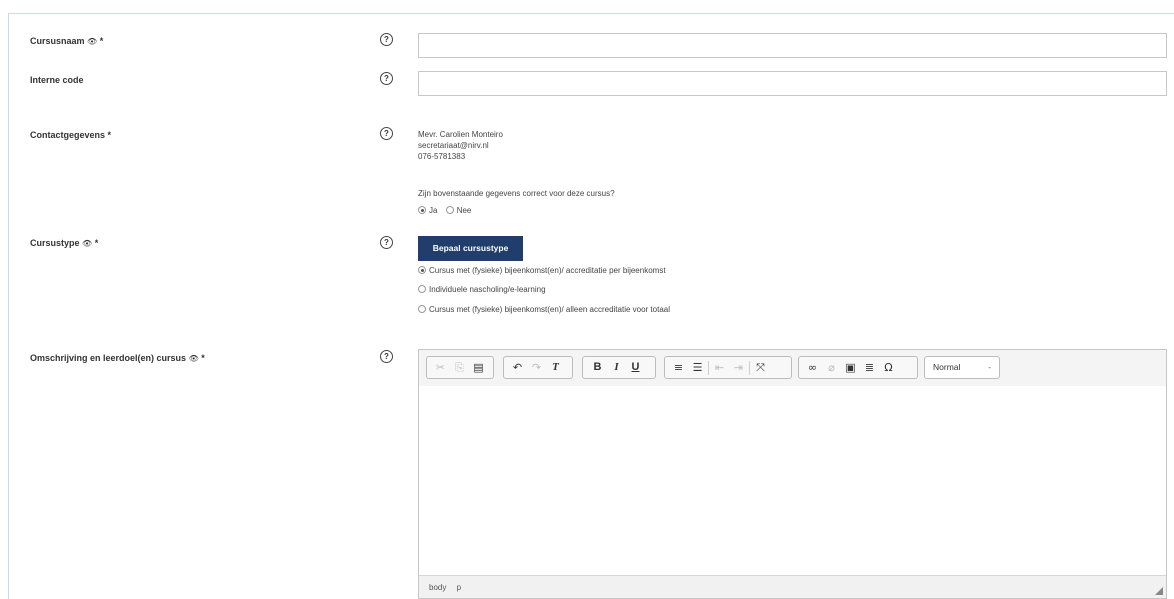 The image size is (1174, 599). Describe the element at coordinates (738, 367) in the screenshot. I see `indent-icon: ⇥` at that location.